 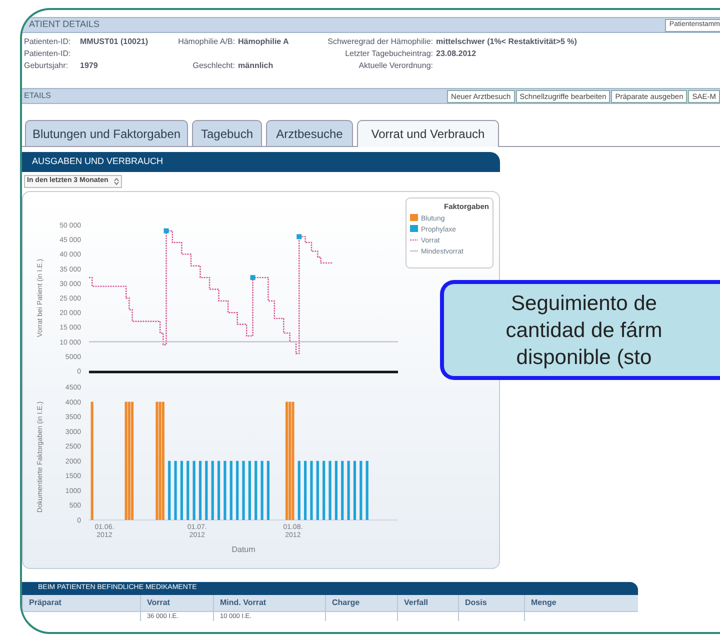 I want to click on field-value: männlich, so click(x=256, y=65).